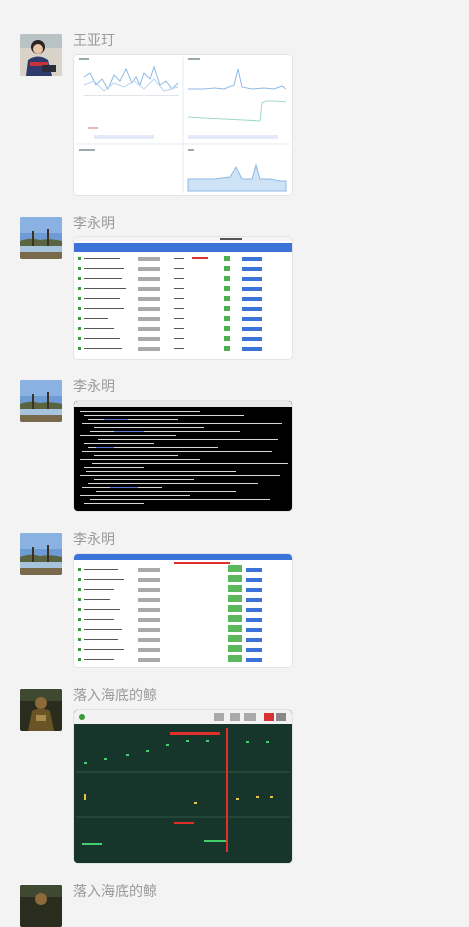 The height and width of the screenshot is (927, 469). I want to click on monitor-screenshot-image, so click(183, 786).